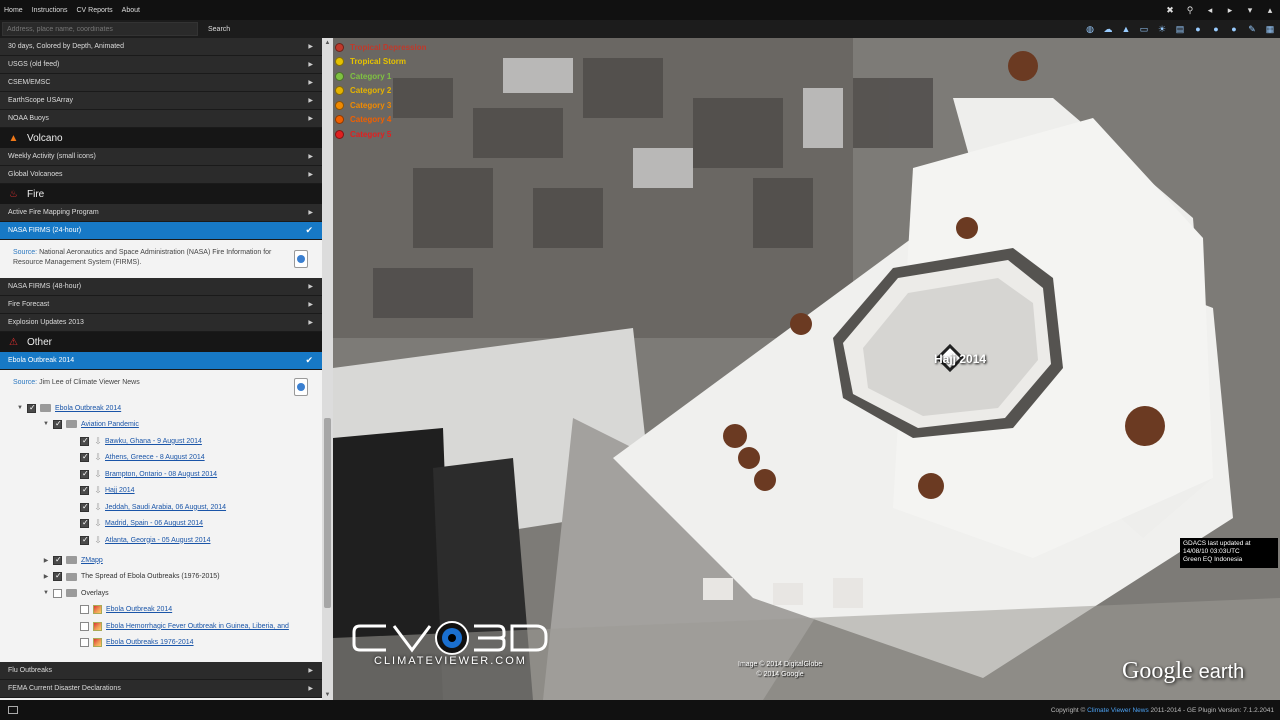 The width and height of the screenshot is (1280, 720). Describe the element at coordinates (161, 689) in the screenshot. I see `layer-row: FEMA Current Disaster Declarations ▶` at that location.